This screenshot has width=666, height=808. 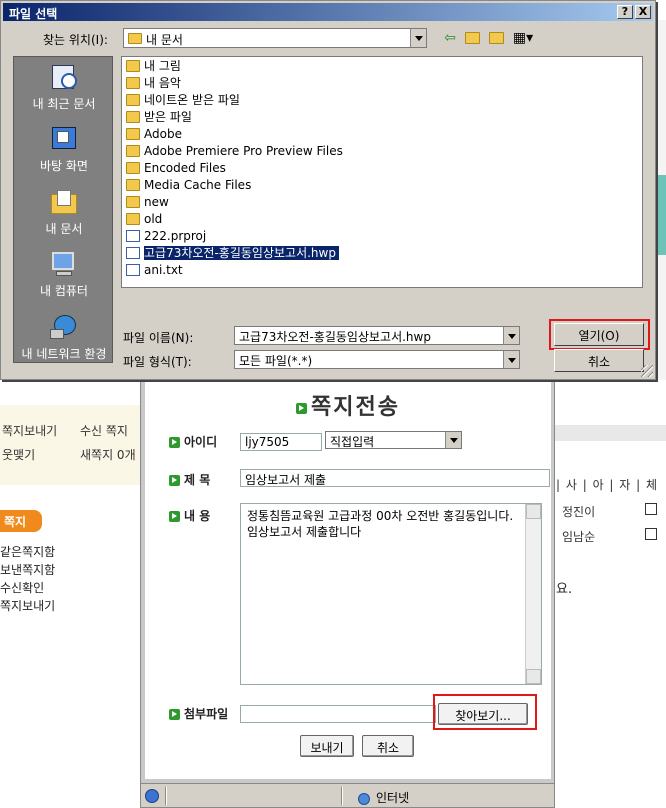 What do you see at coordinates (625, 12) in the screenshot?
I see `help-button: ?` at bounding box center [625, 12].